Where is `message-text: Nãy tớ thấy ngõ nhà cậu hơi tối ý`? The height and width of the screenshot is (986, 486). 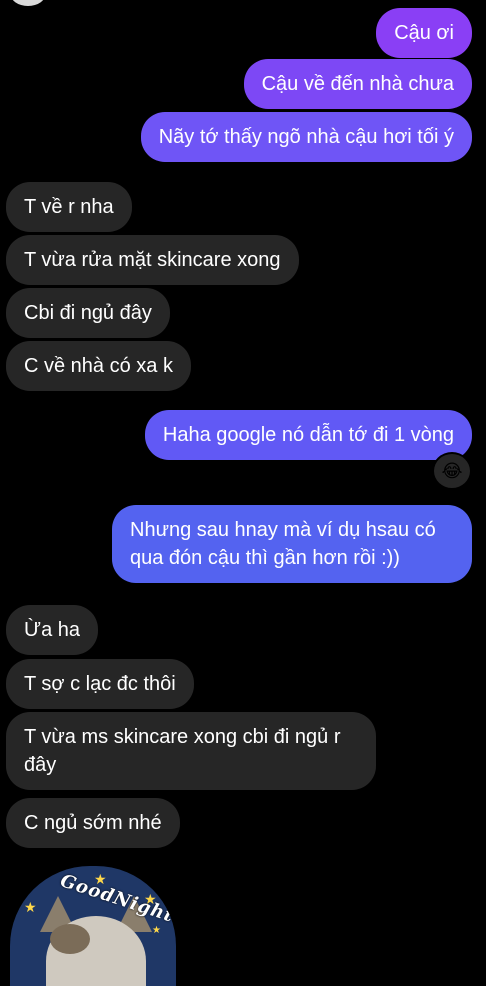 message-text: Nãy tớ thấy ngõ nhà cậu hơi tối ý is located at coordinates (306, 137).